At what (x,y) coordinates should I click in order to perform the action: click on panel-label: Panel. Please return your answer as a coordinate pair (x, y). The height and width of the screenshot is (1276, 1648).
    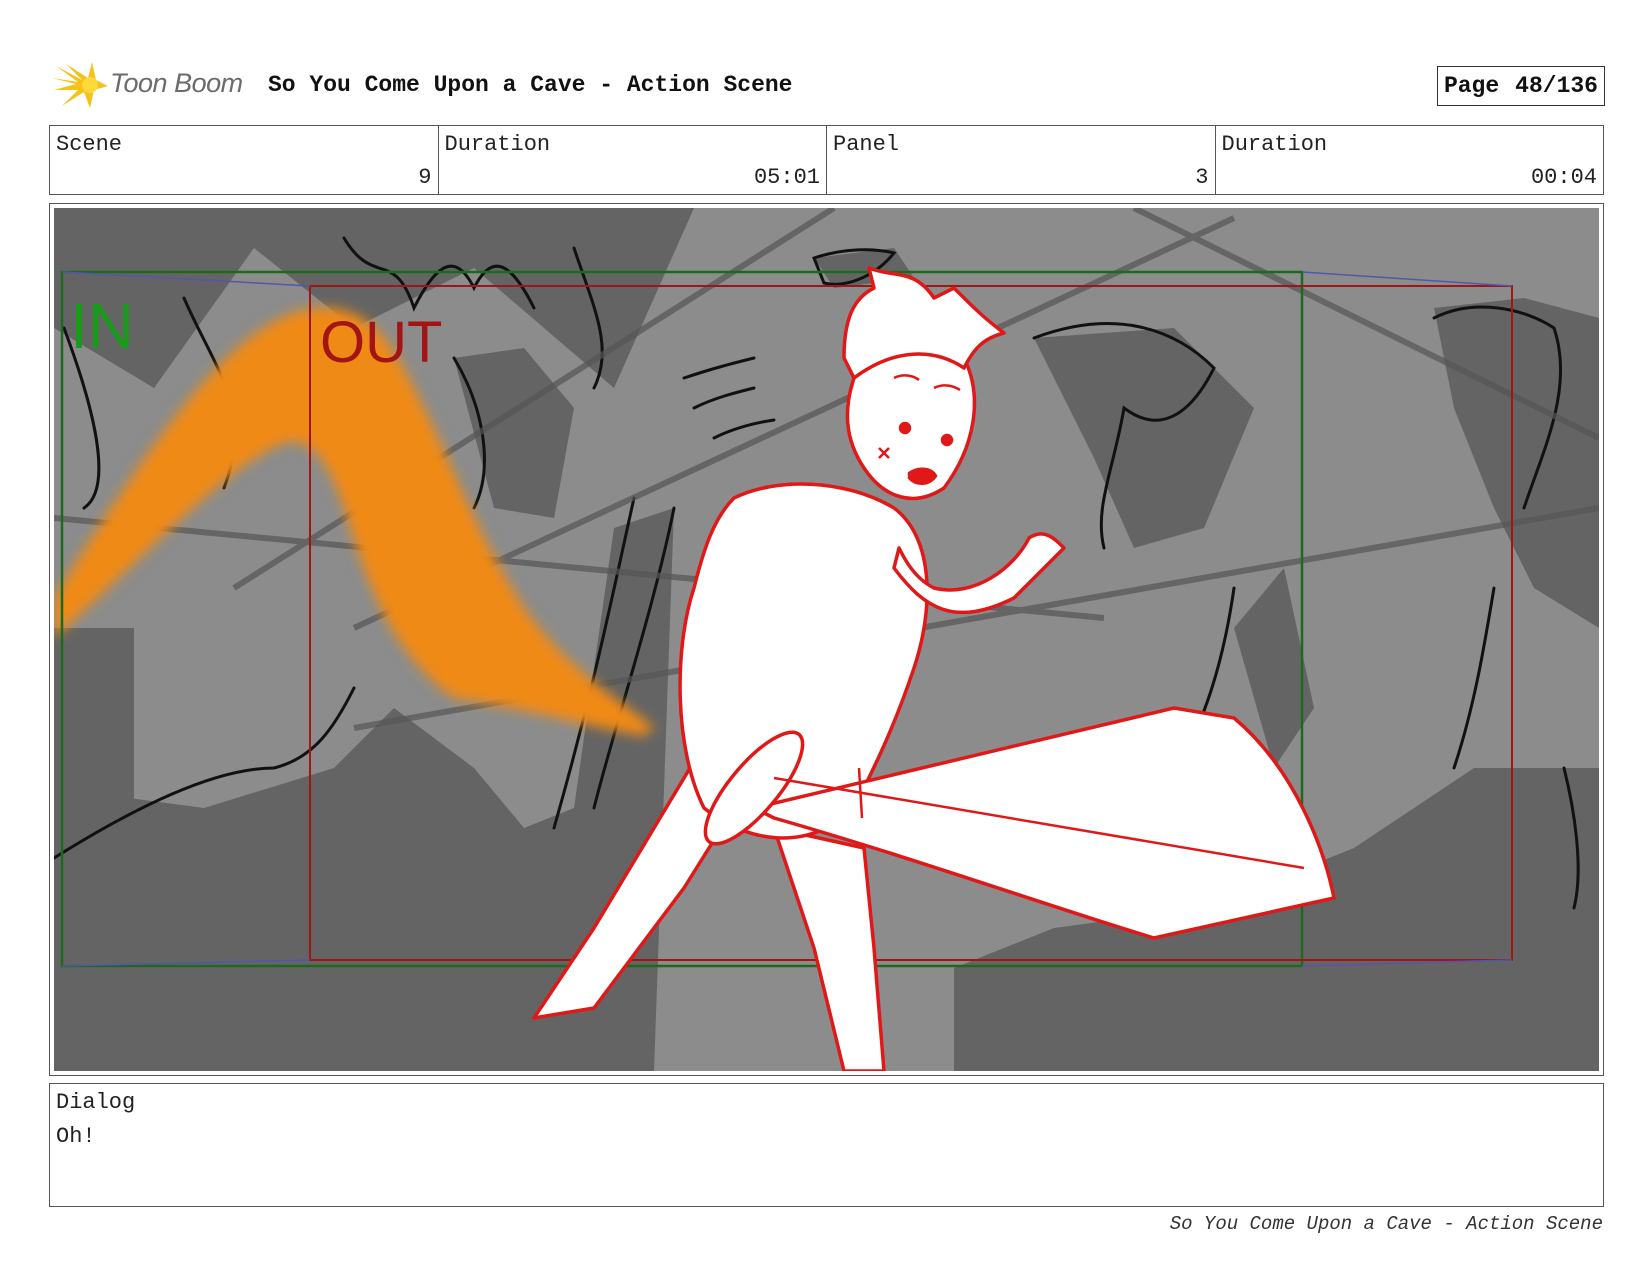
    Looking at the image, I should click on (866, 144).